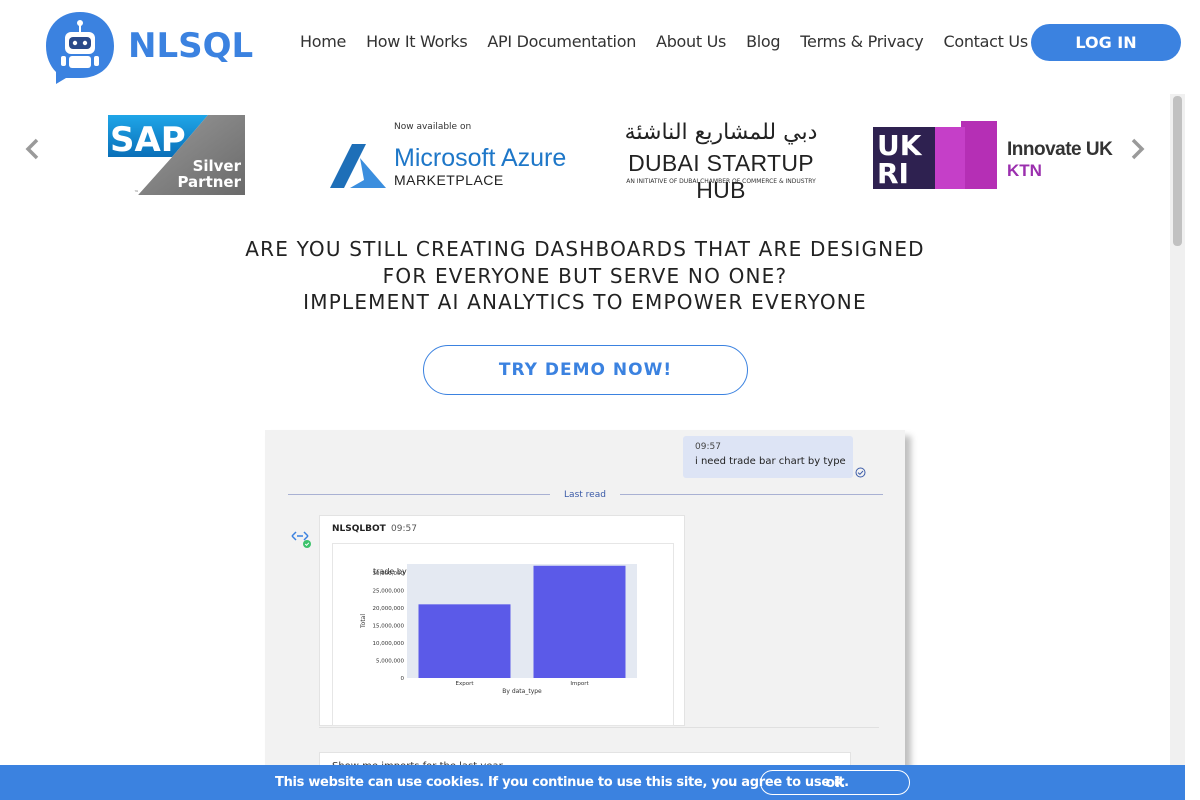 This screenshot has width=1200, height=800. What do you see at coordinates (480, 158) in the screenshot?
I see `azure-name: Microsoft Azure` at bounding box center [480, 158].